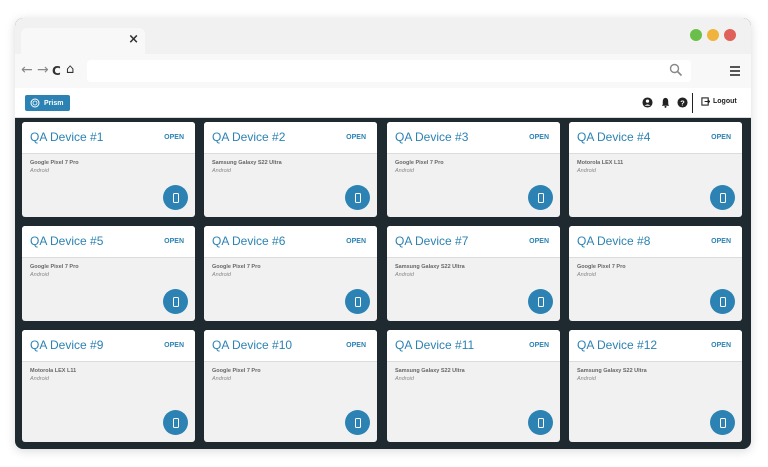  Describe the element at coordinates (725, 101) in the screenshot. I see `logout-label: Logout` at that location.